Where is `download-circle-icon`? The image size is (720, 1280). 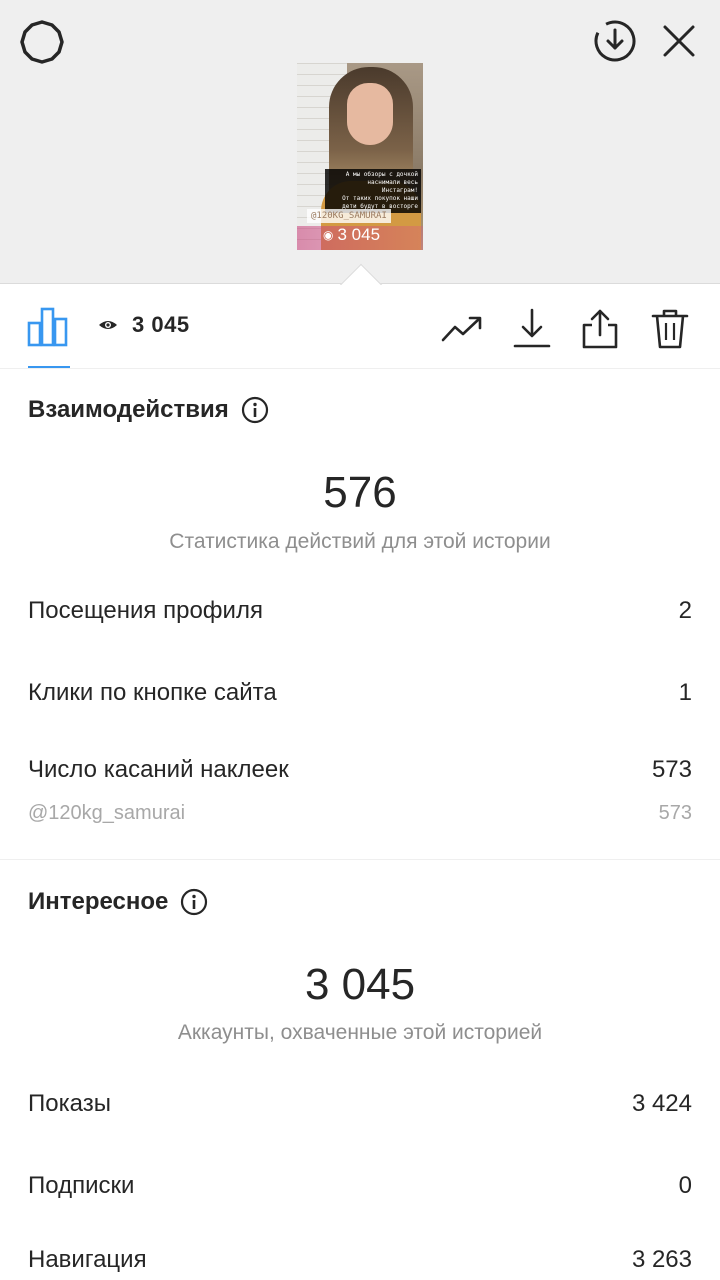 download-circle-icon is located at coordinates (615, 41).